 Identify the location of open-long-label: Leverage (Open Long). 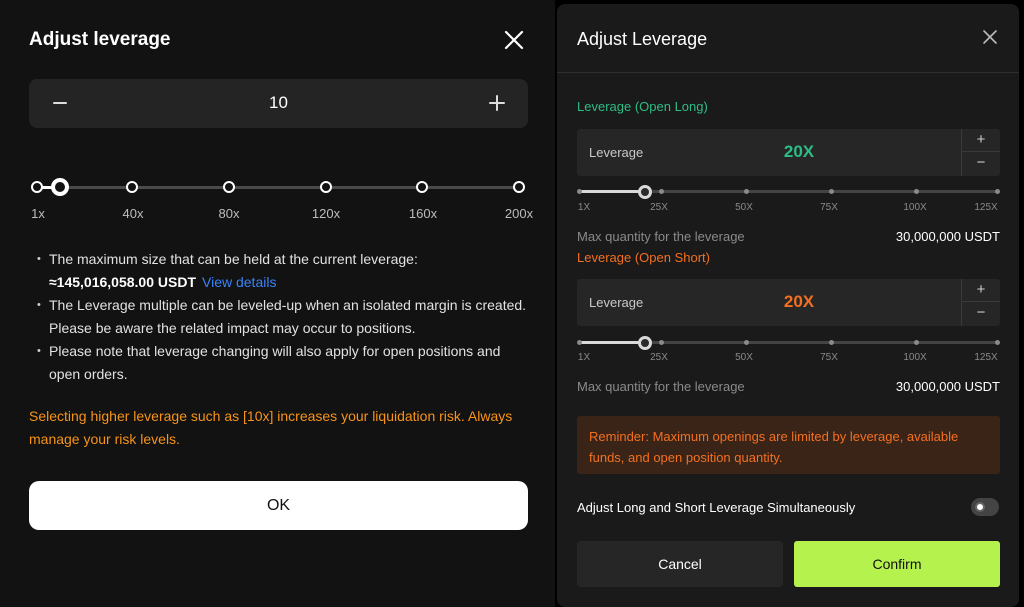
(642, 106).